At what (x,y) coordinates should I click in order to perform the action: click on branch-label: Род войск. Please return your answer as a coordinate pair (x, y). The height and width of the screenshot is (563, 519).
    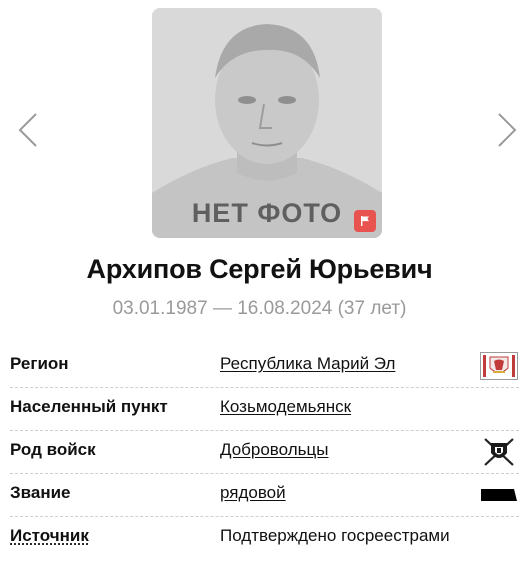
    Looking at the image, I should click on (53, 450).